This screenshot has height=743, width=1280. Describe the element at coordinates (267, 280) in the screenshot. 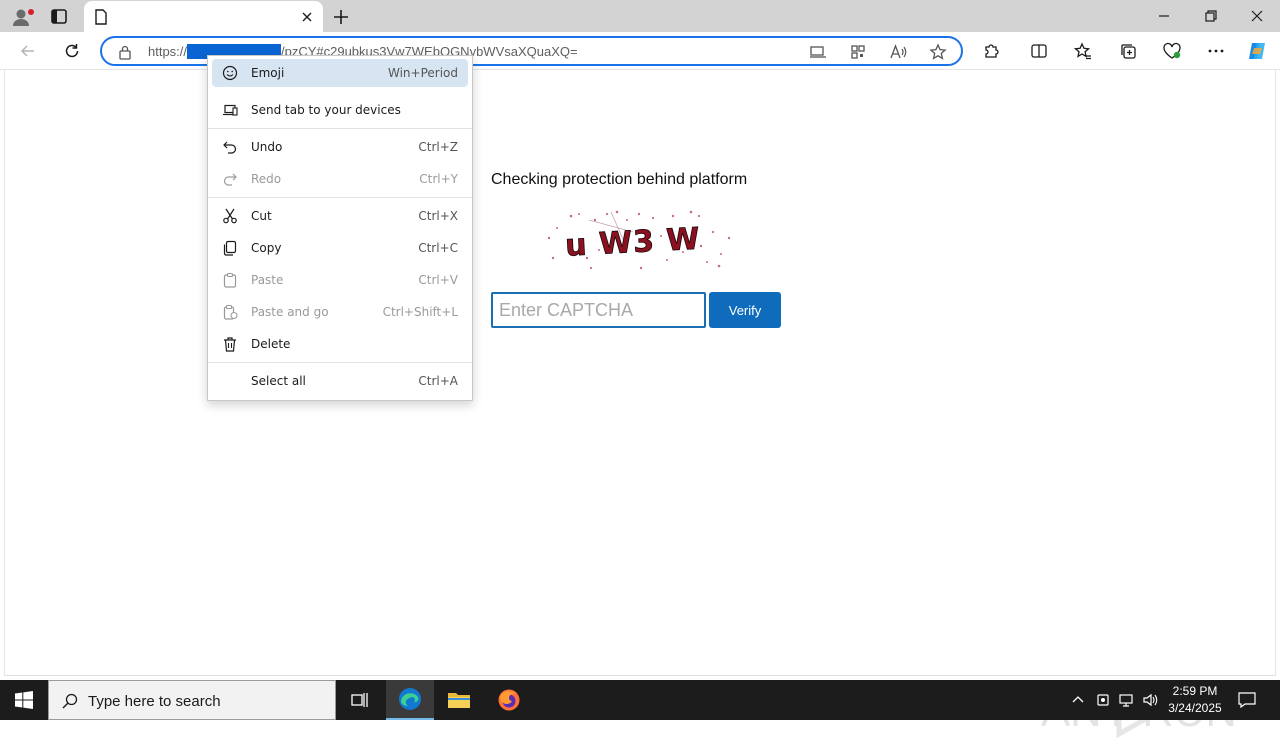

I see `menu-label: Paste` at that location.